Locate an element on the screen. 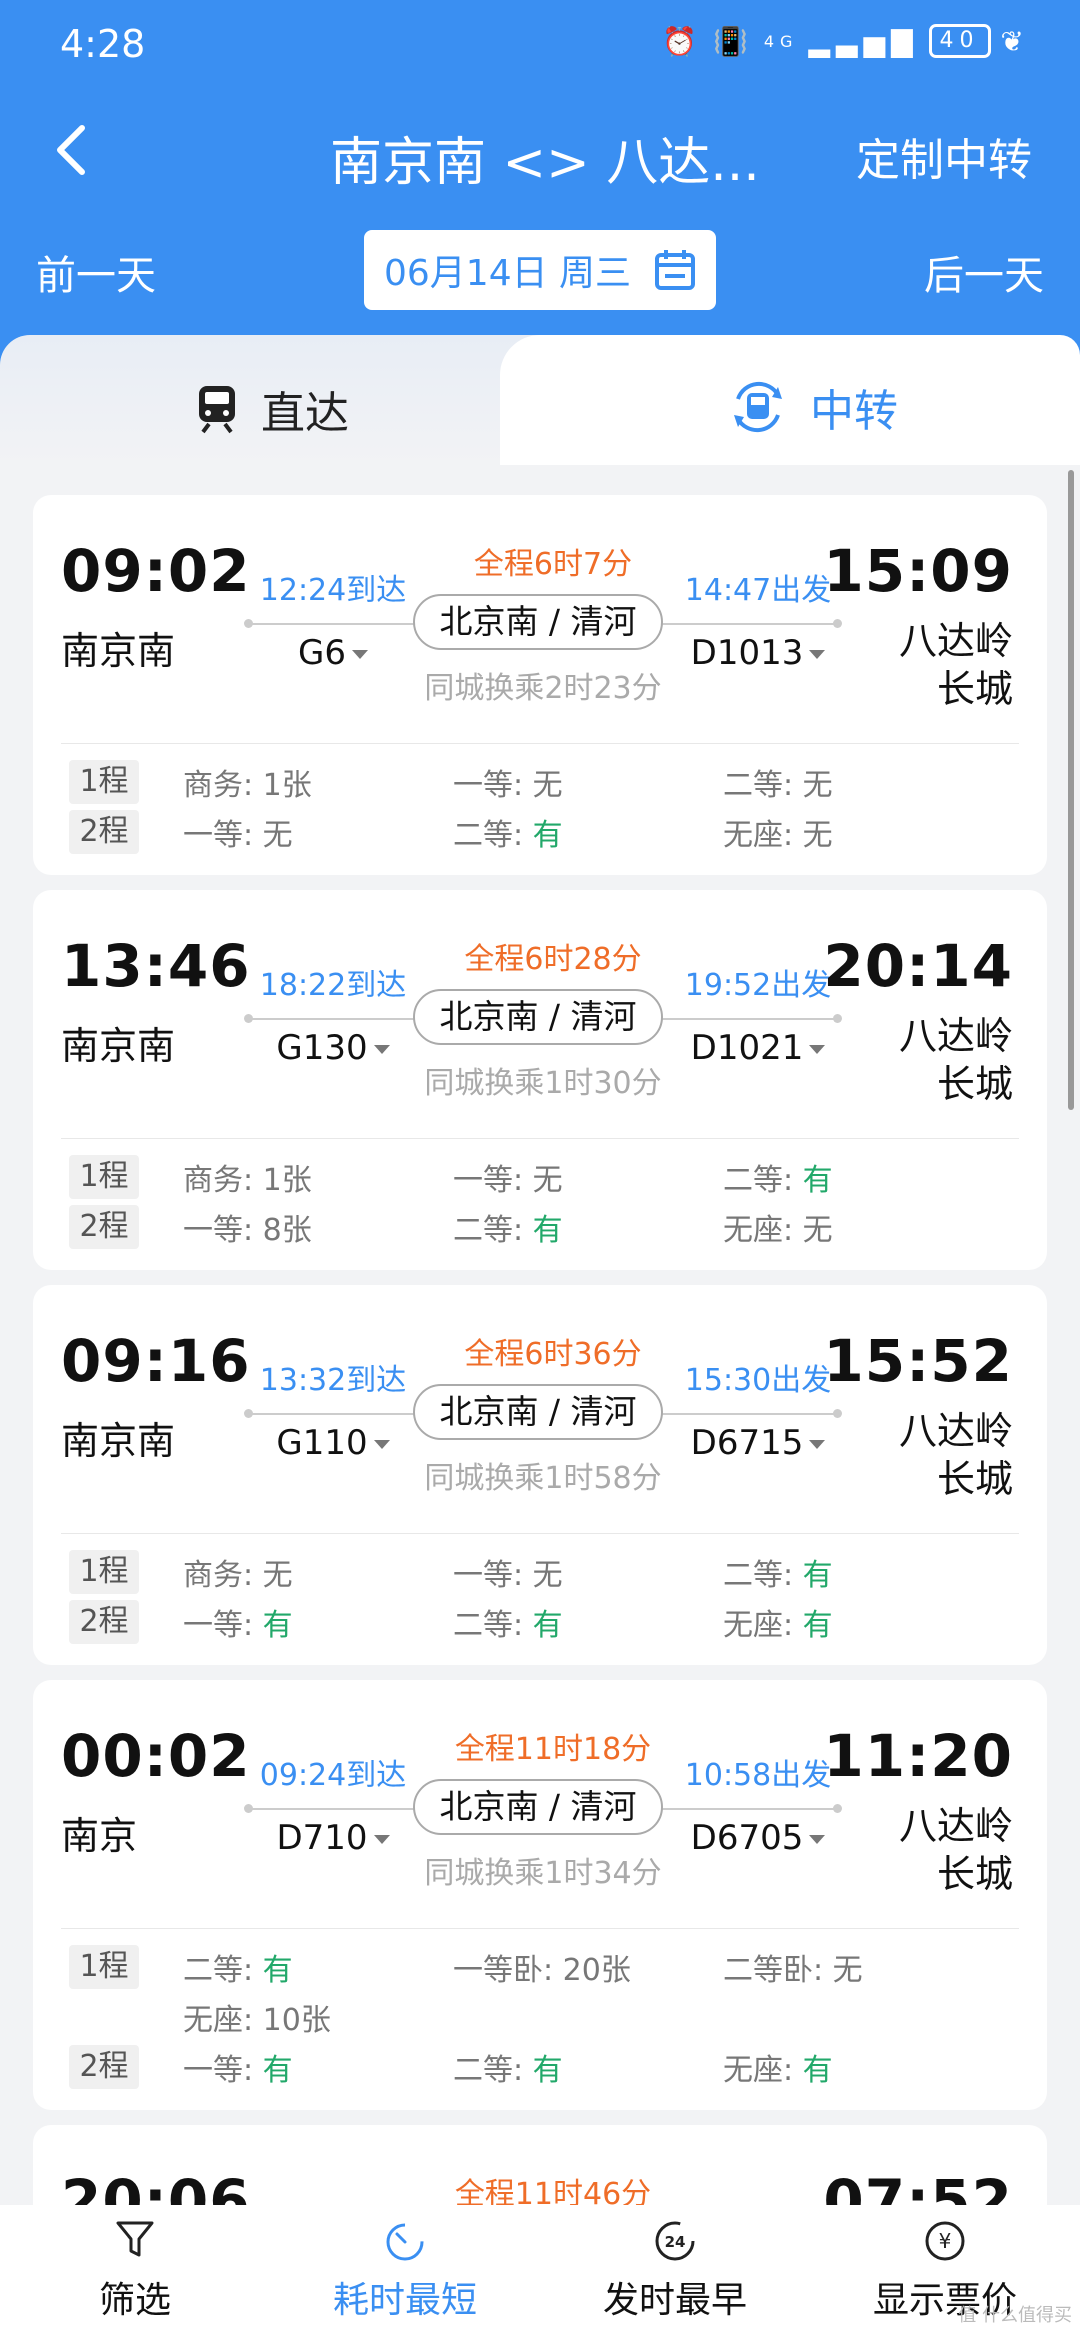  bottom-toolbar: 筛选 耗时最短 24 发时最早 ¥ 显示票价 is located at coordinates (540, 2268).